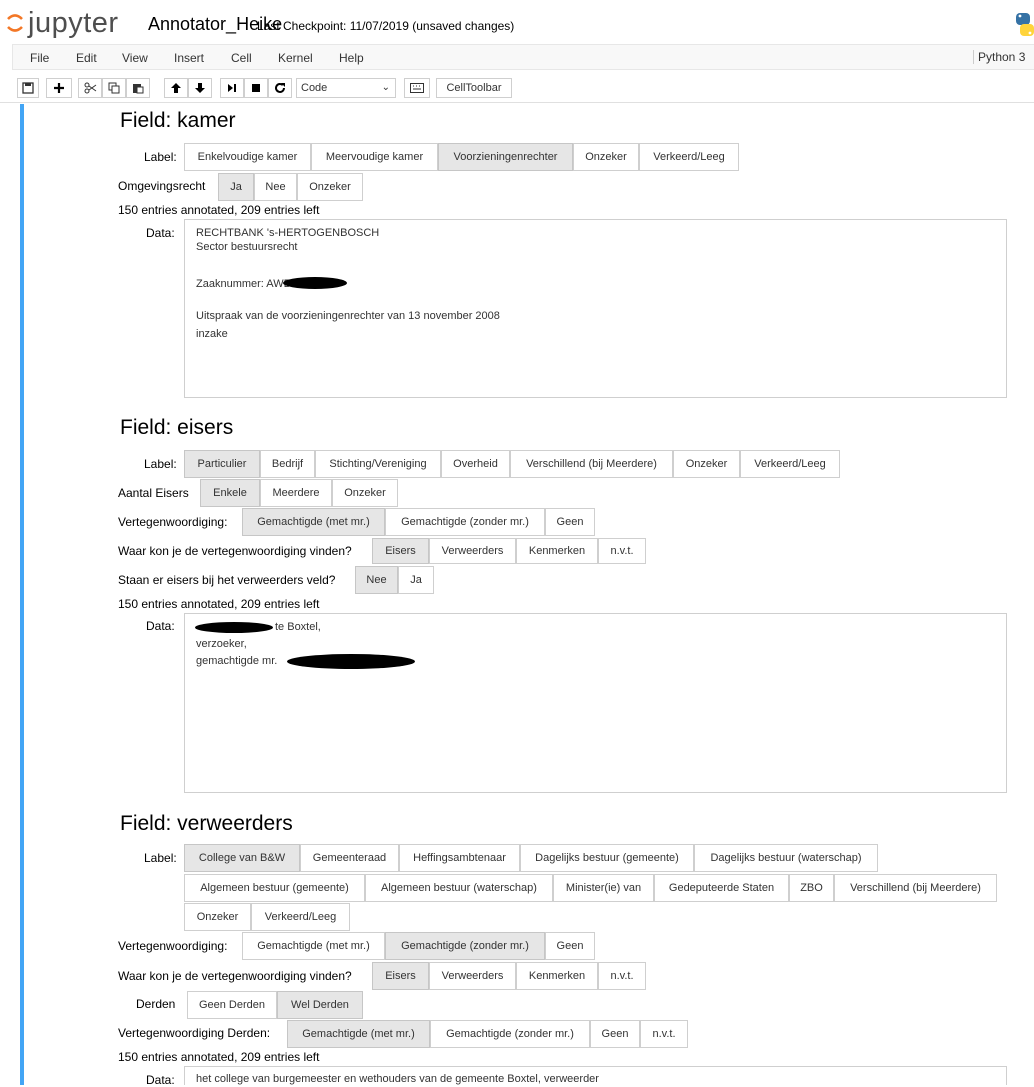  I want to click on save-button, so click(28, 88).